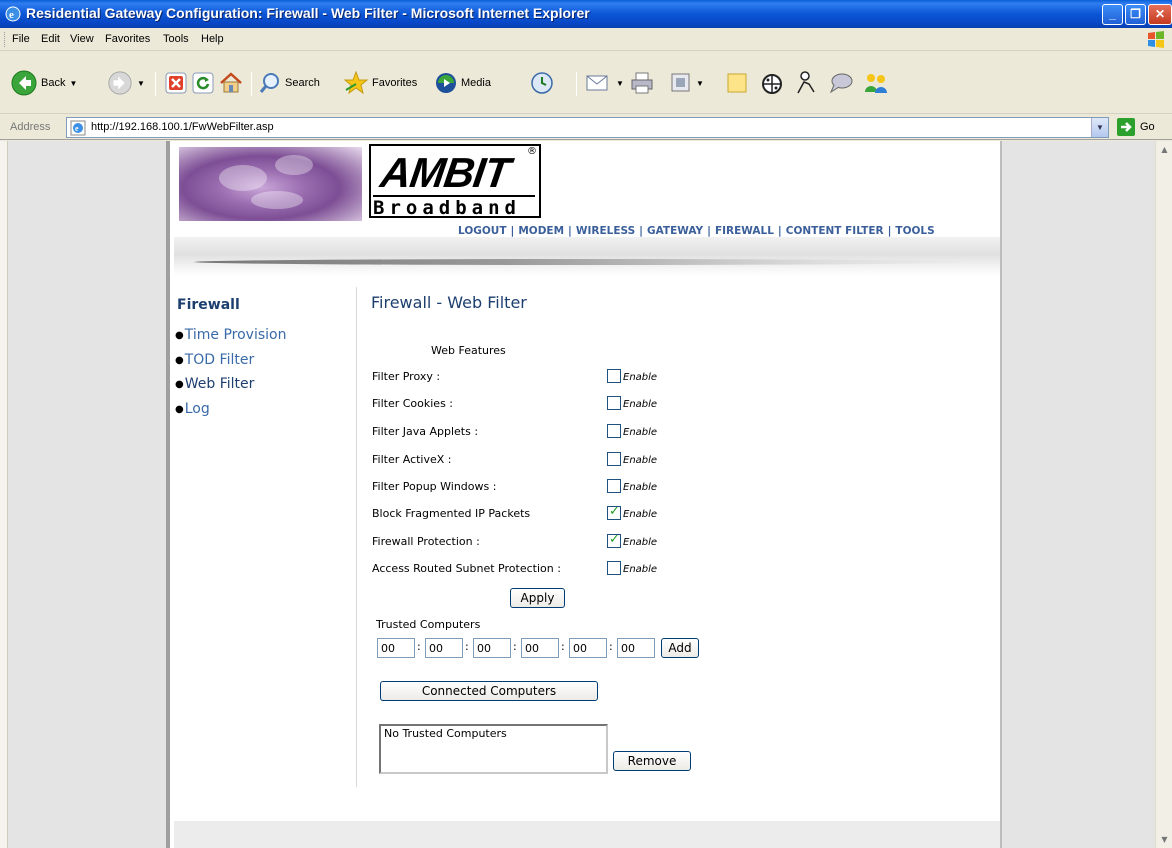 Image resolution: width=1172 pixels, height=848 pixels. What do you see at coordinates (50, 39) in the screenshot?
I see `menu-edit: Edit` at bounding box center [50, 39].